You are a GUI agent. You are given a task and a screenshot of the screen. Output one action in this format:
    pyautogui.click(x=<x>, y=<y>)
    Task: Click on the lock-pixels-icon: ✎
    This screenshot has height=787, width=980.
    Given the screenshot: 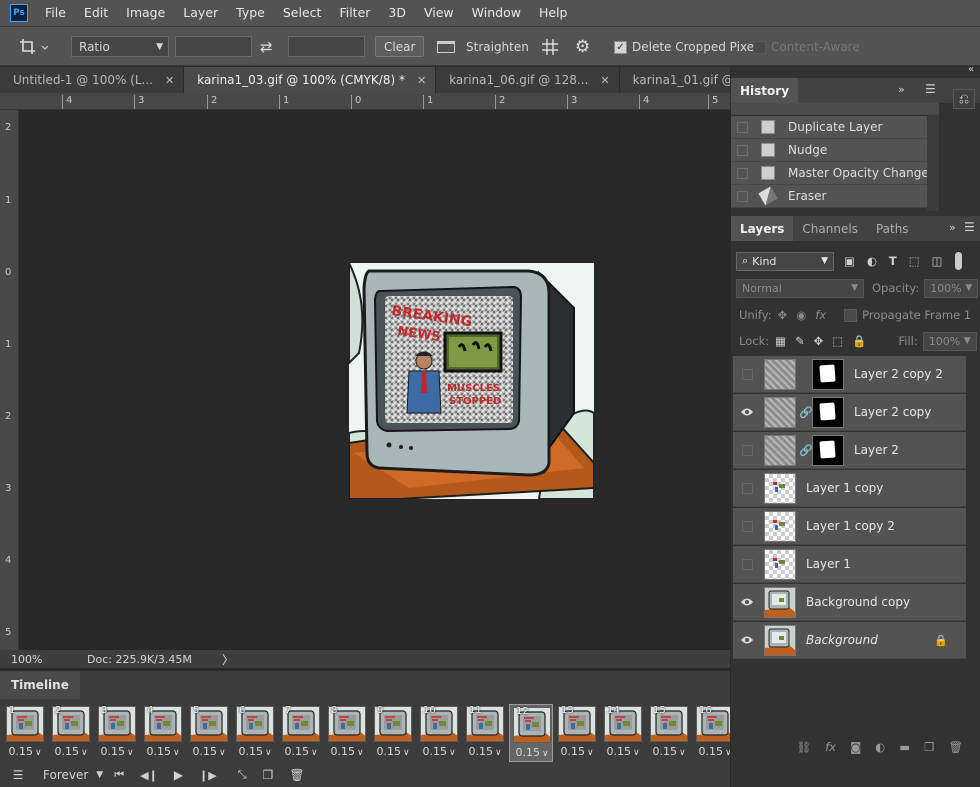 What is the action you would take?
    pyautogui.click(x=800, y=341)
    